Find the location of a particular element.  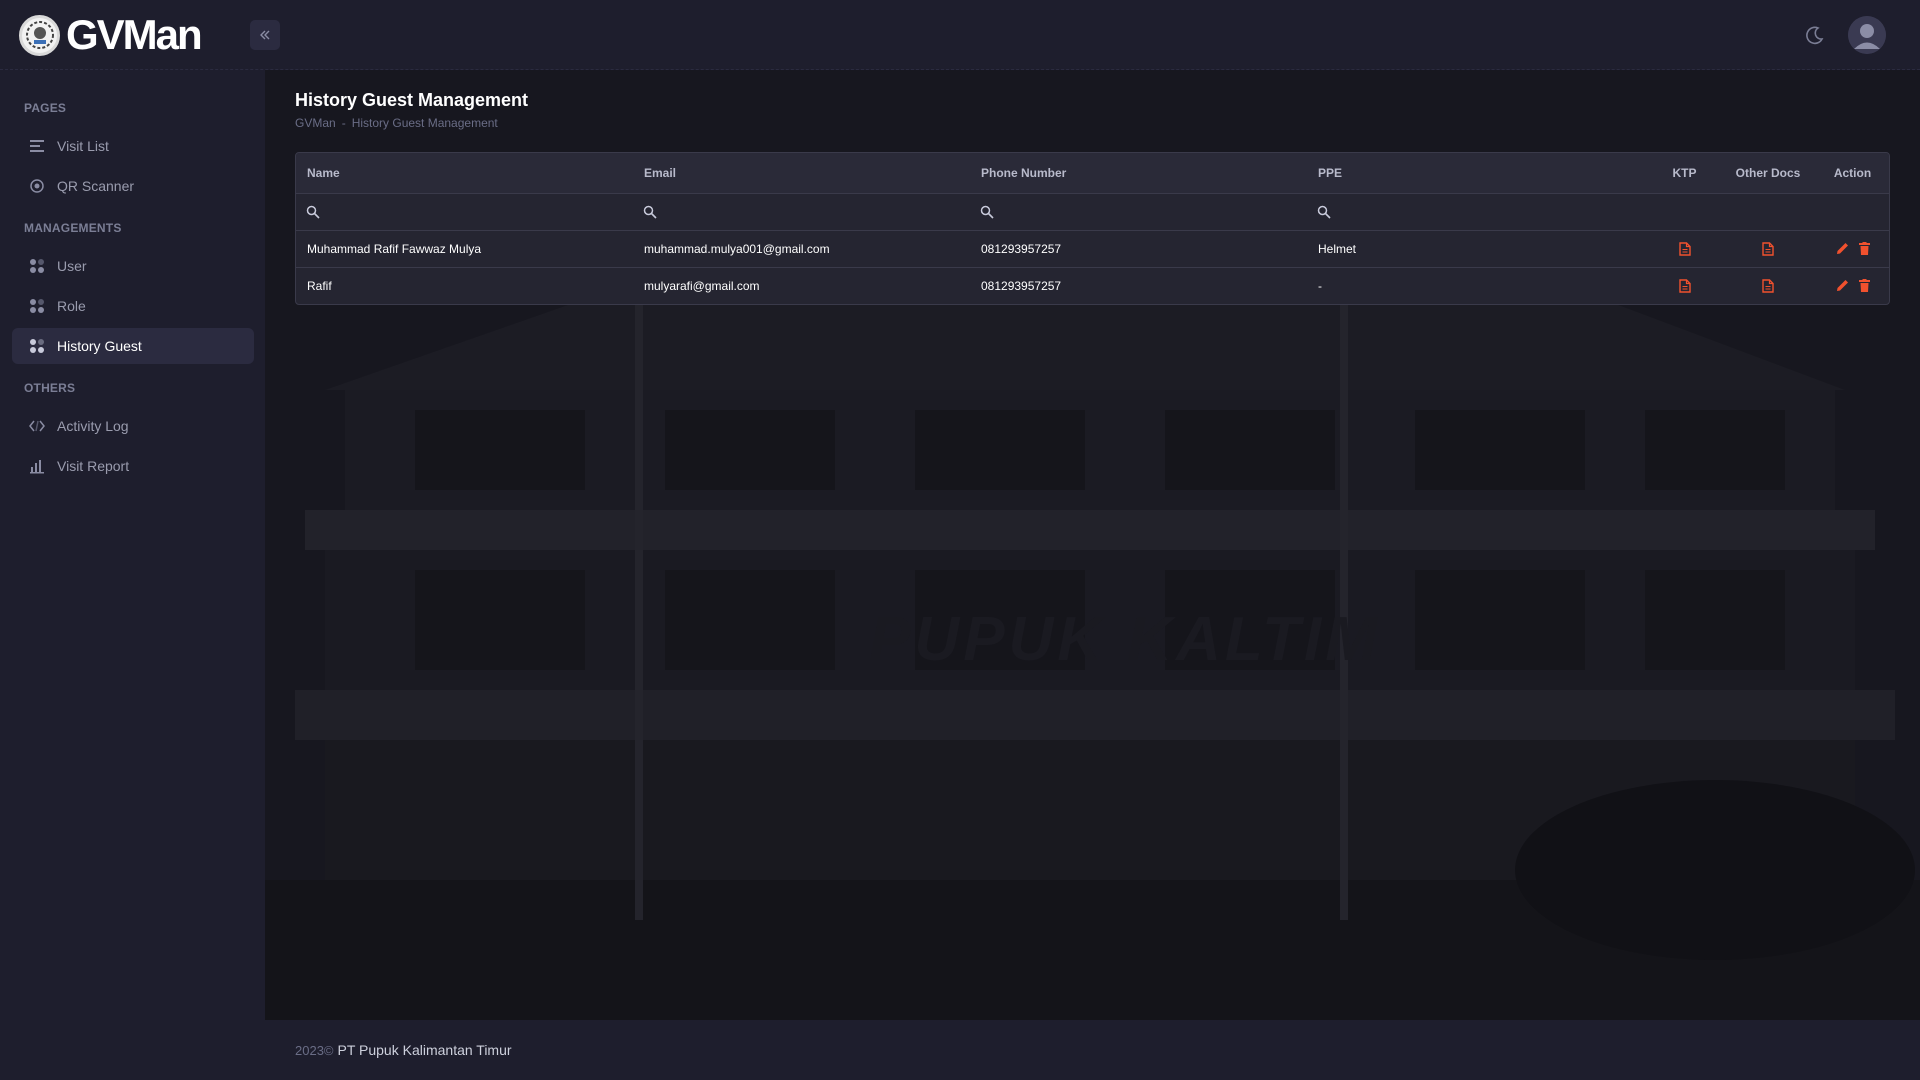

sidebar-item-history-guest: History Guest is located at coordinates (133, 346).